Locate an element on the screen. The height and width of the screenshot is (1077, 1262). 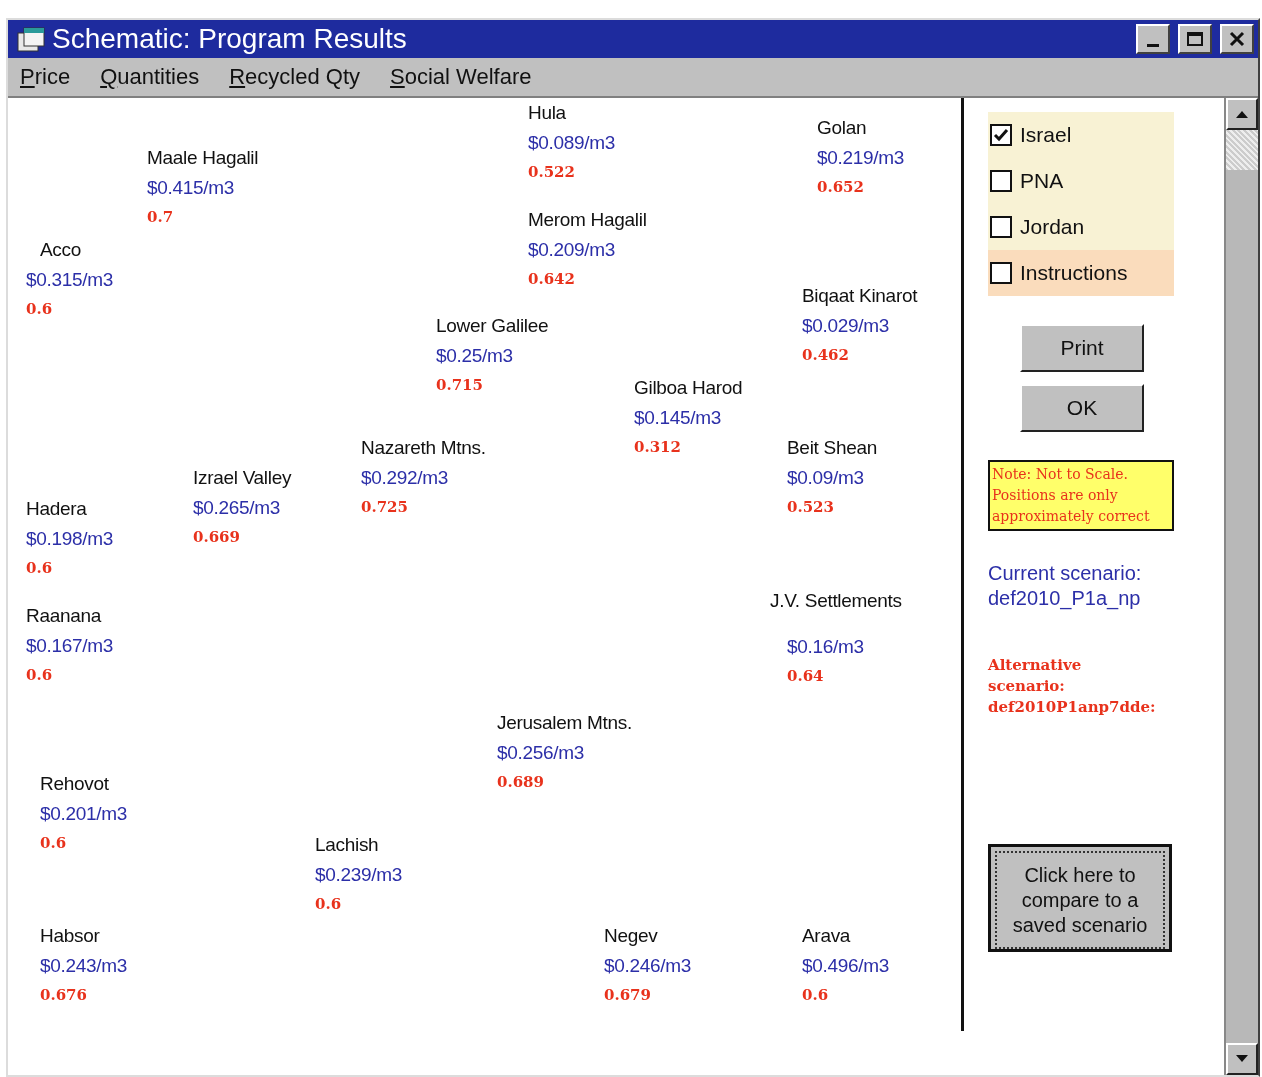
region-name: Golan is located at coordinates (842, 128).